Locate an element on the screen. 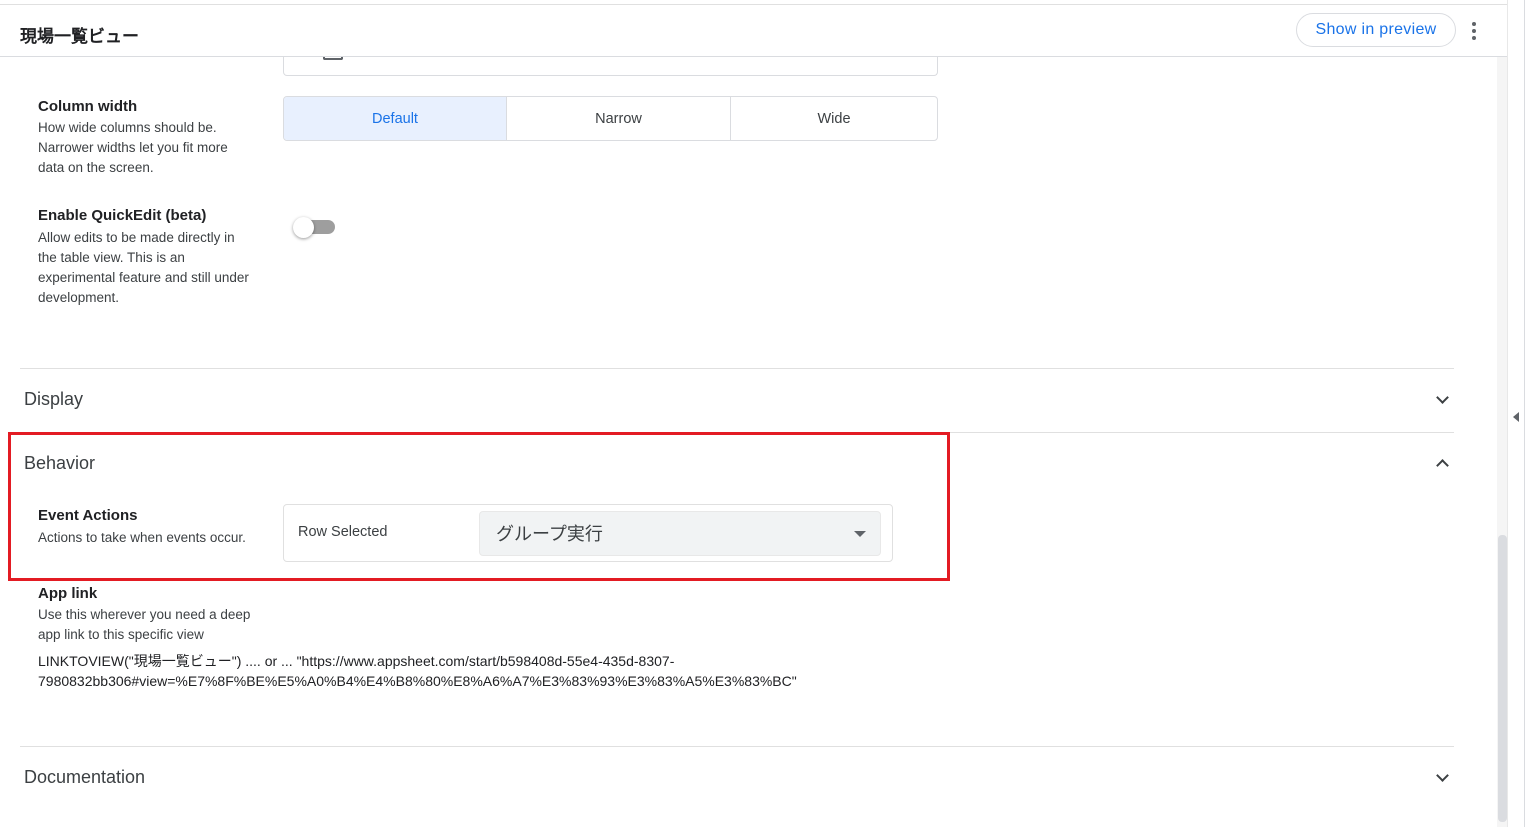  description-line: experimental feature and still under is located at coordinates (143, 277).